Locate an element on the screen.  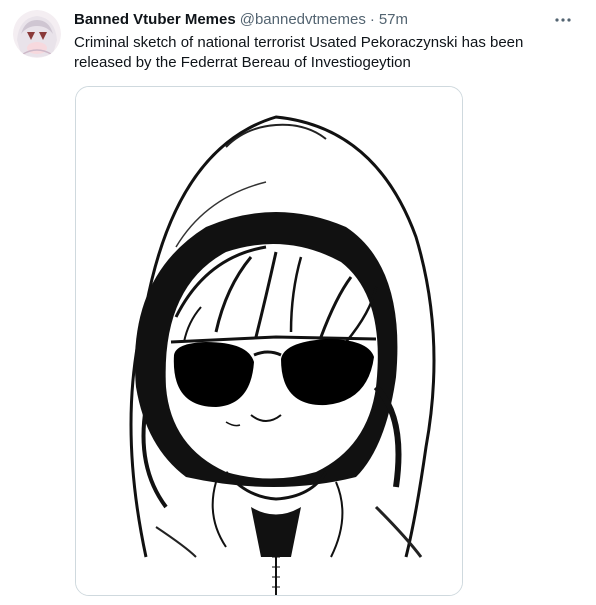
more-options-button is located at coordinates (563, 20).